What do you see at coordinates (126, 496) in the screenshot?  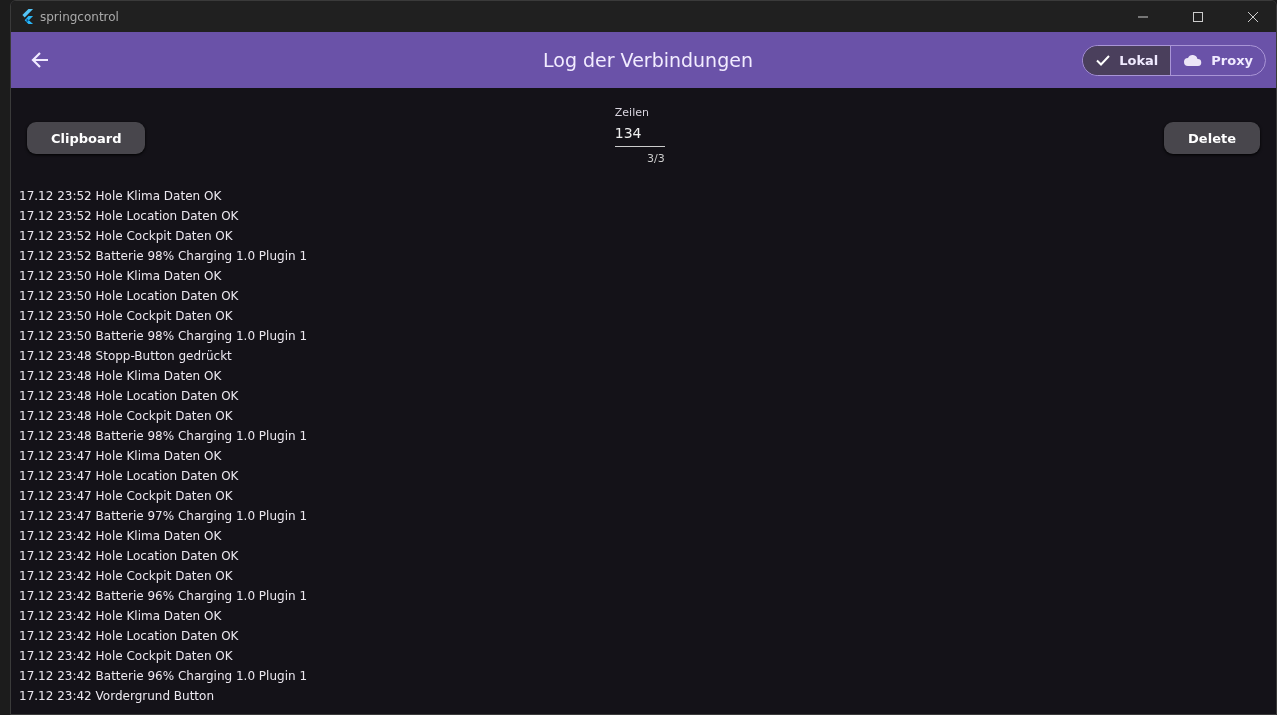 I see `log-line: 17.12 23:47 Hole Cockpit Daten OK` at bounding box center [126, 496].